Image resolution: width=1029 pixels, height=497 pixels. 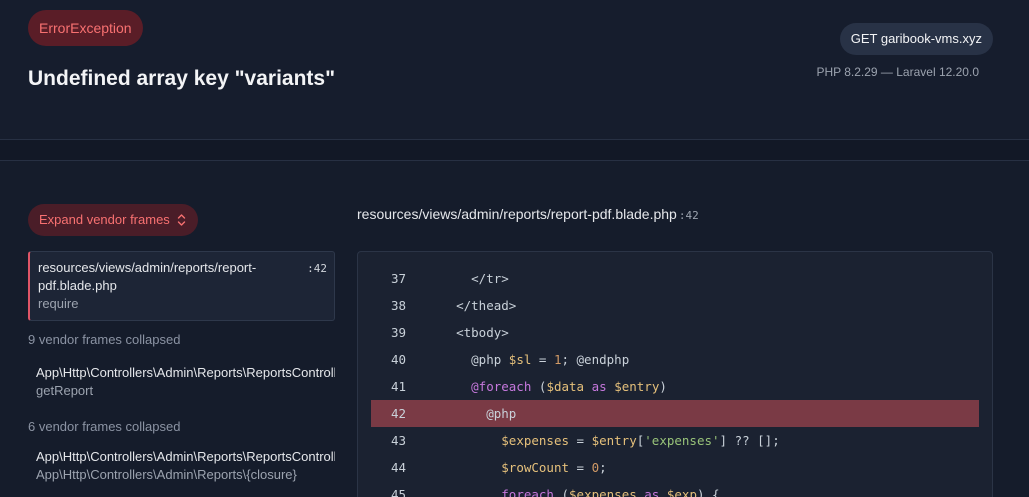 I want to click on divider-band, so click(x=514, y=150).